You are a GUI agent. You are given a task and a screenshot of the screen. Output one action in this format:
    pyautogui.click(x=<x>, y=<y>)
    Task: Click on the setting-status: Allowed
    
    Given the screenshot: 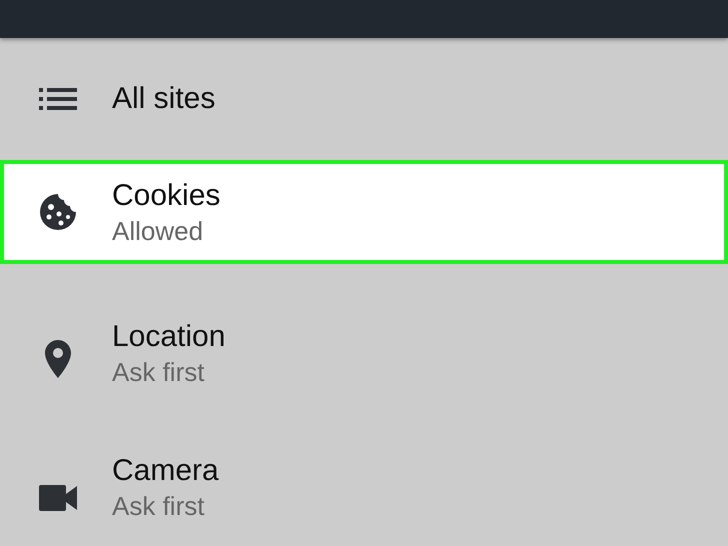 What is the action you would take?
    pyautogui.click(x=158, y=231)
    